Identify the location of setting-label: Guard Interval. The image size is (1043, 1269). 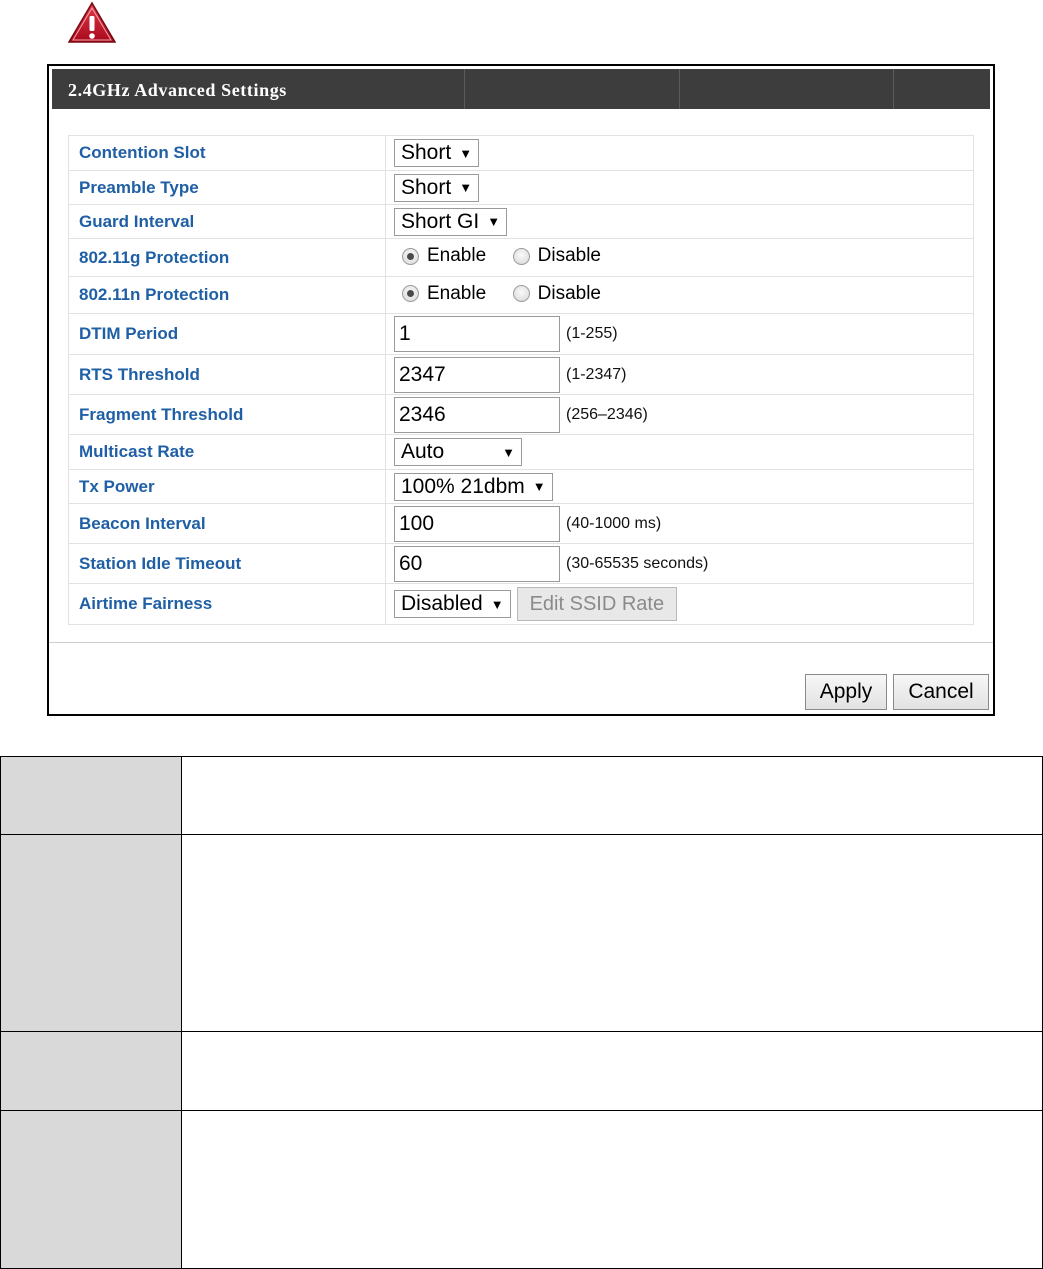
(227, 221).